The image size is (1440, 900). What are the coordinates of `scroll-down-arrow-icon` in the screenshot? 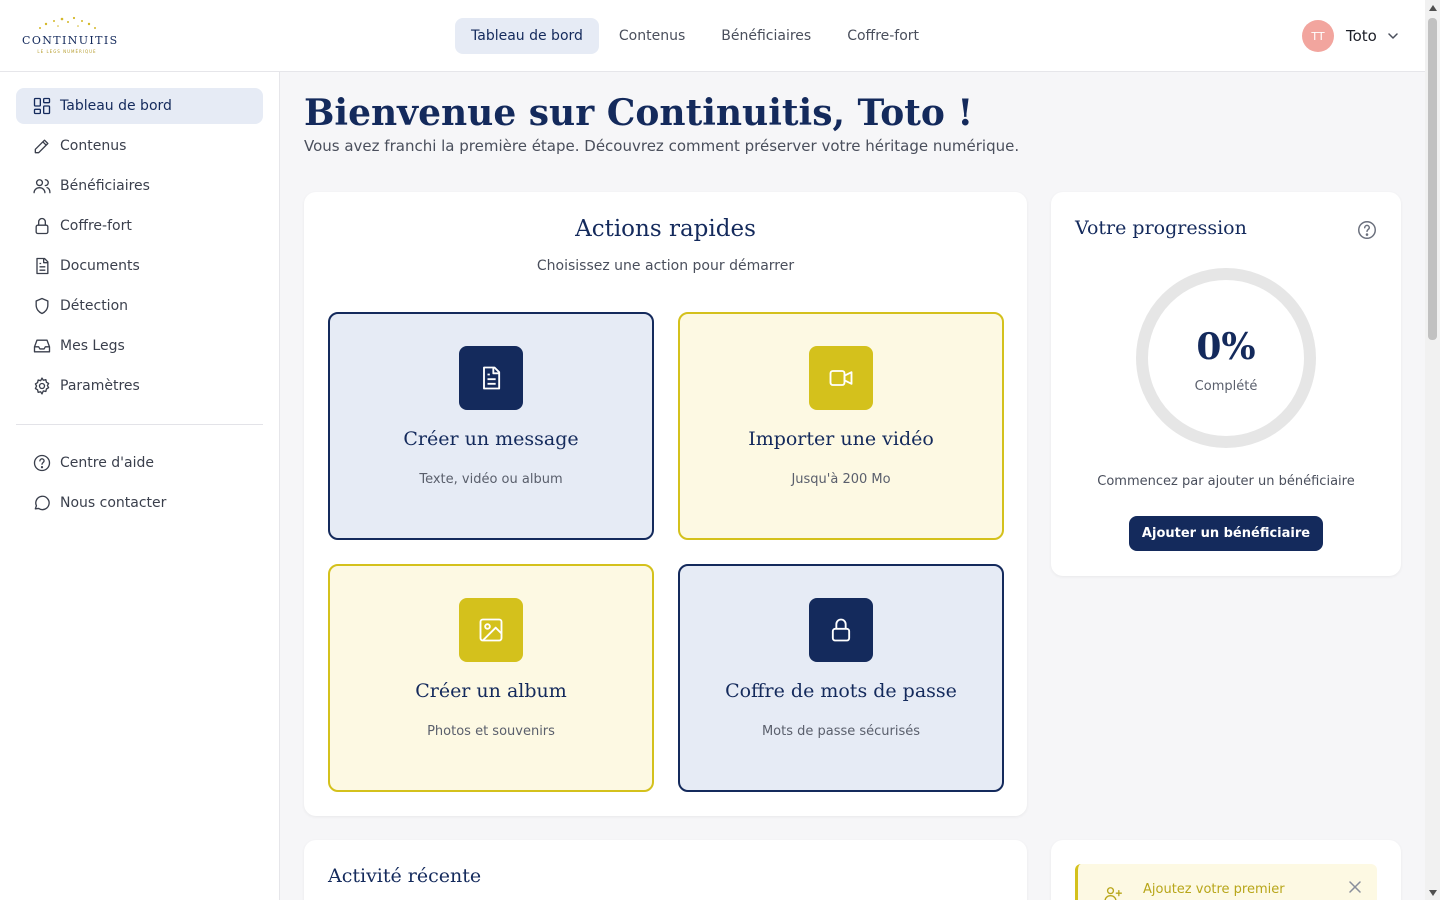 It's located at (1432, 892).